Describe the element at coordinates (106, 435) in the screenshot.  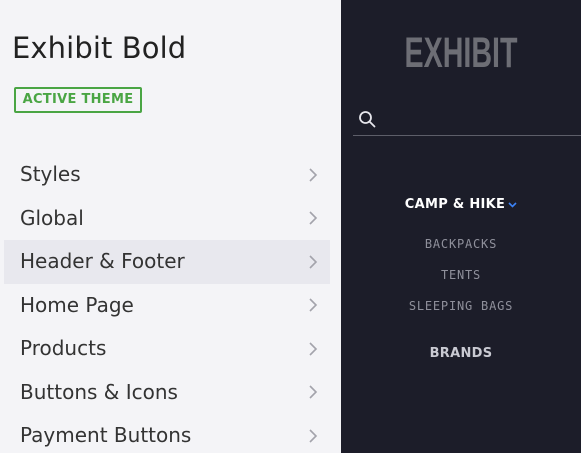
I see `menu-item-label: Payment Buttons` at that location.